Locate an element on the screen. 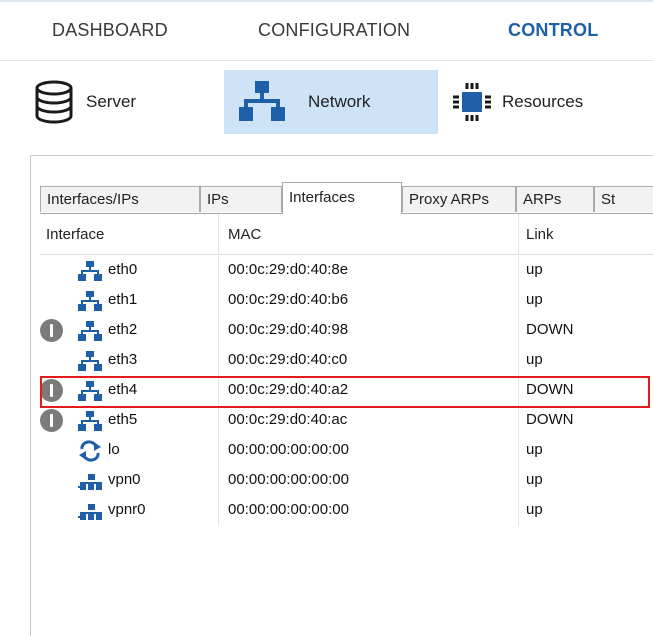  mac-address: 00:0c:29:d0:40:8e is located at coordinates (288, 269).